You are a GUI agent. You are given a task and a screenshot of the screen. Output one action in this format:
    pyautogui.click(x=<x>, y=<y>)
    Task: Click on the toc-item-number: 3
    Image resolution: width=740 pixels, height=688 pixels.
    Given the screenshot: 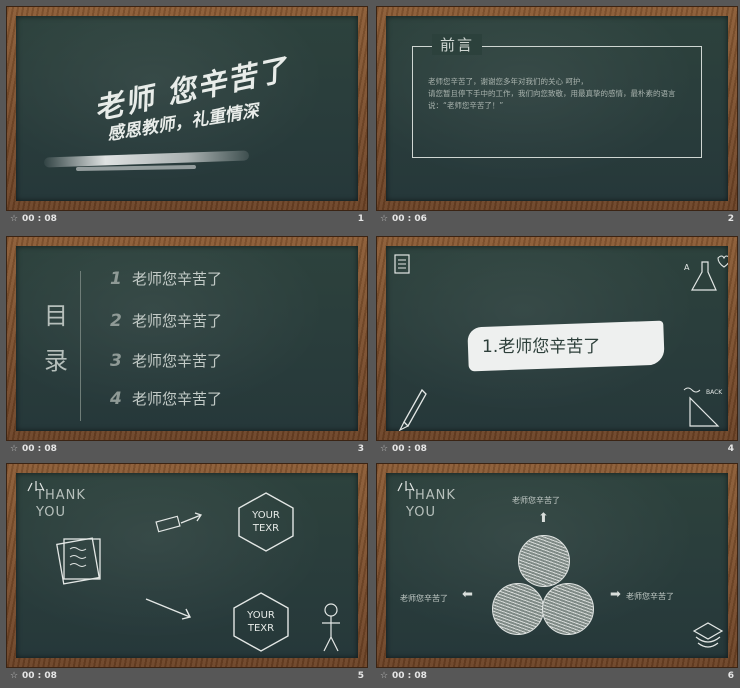 What is the action you would take?
    pyautogui.click(x=116, y=361)
    